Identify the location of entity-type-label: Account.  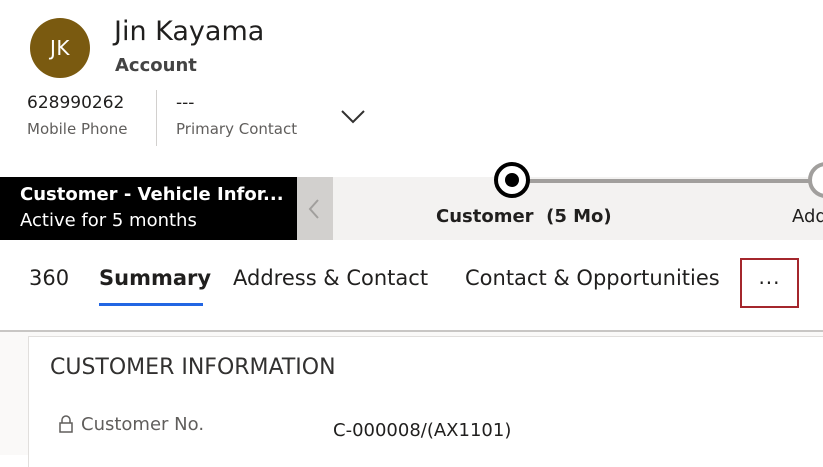
(156, 65).